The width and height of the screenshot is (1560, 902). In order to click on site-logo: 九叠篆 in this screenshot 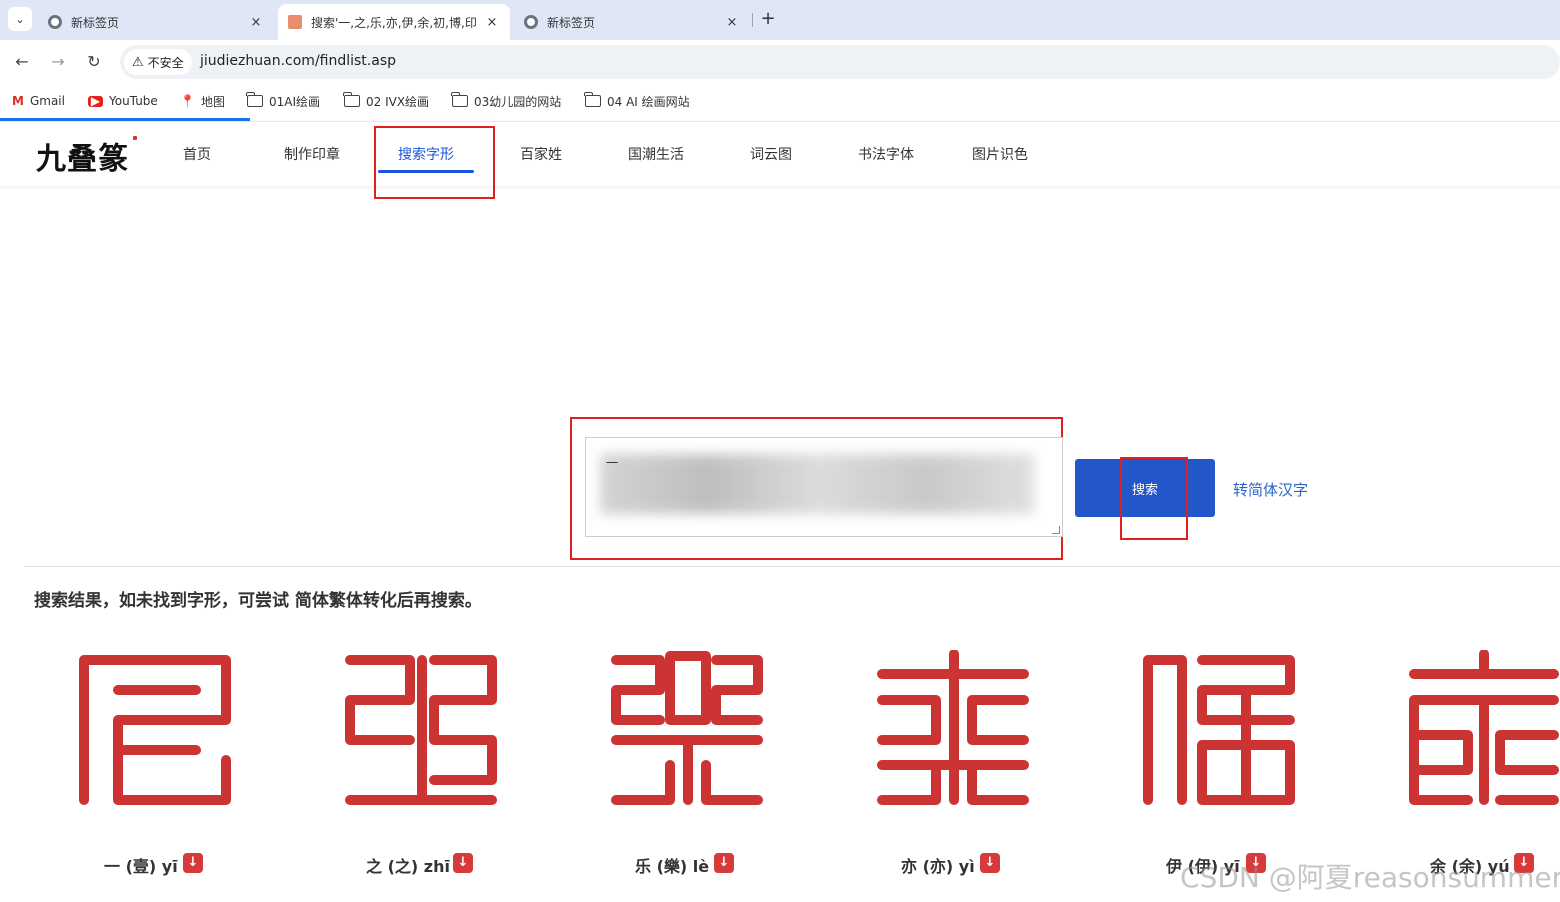, I will do `click(82, 156)`.